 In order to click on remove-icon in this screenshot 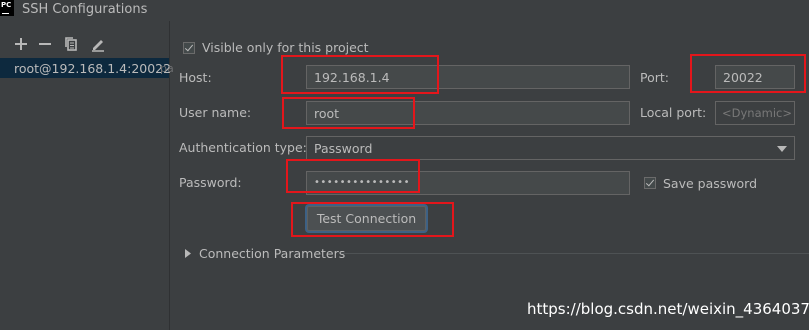, I will do `click(45, 44)`.